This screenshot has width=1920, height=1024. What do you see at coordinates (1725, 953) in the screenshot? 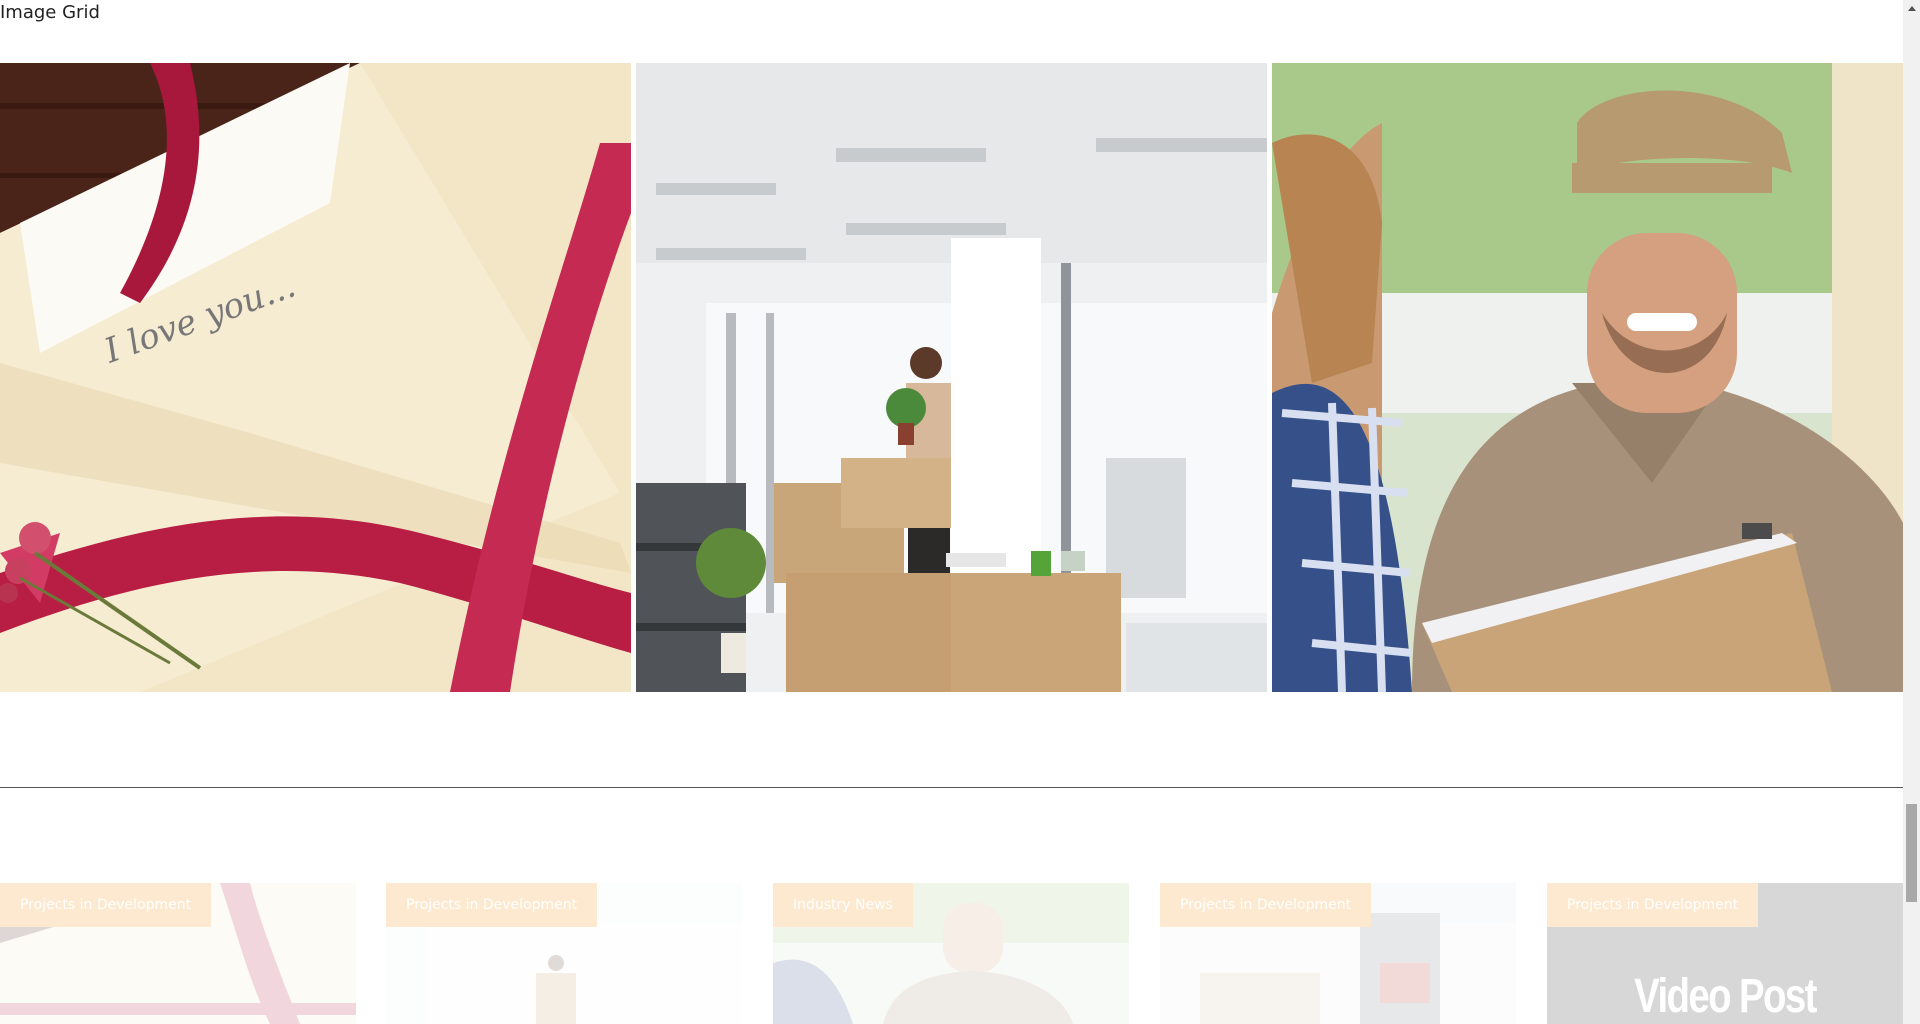
I see `post-card-video: Projects in Development Video Post` at bounding box center [1725, 953].